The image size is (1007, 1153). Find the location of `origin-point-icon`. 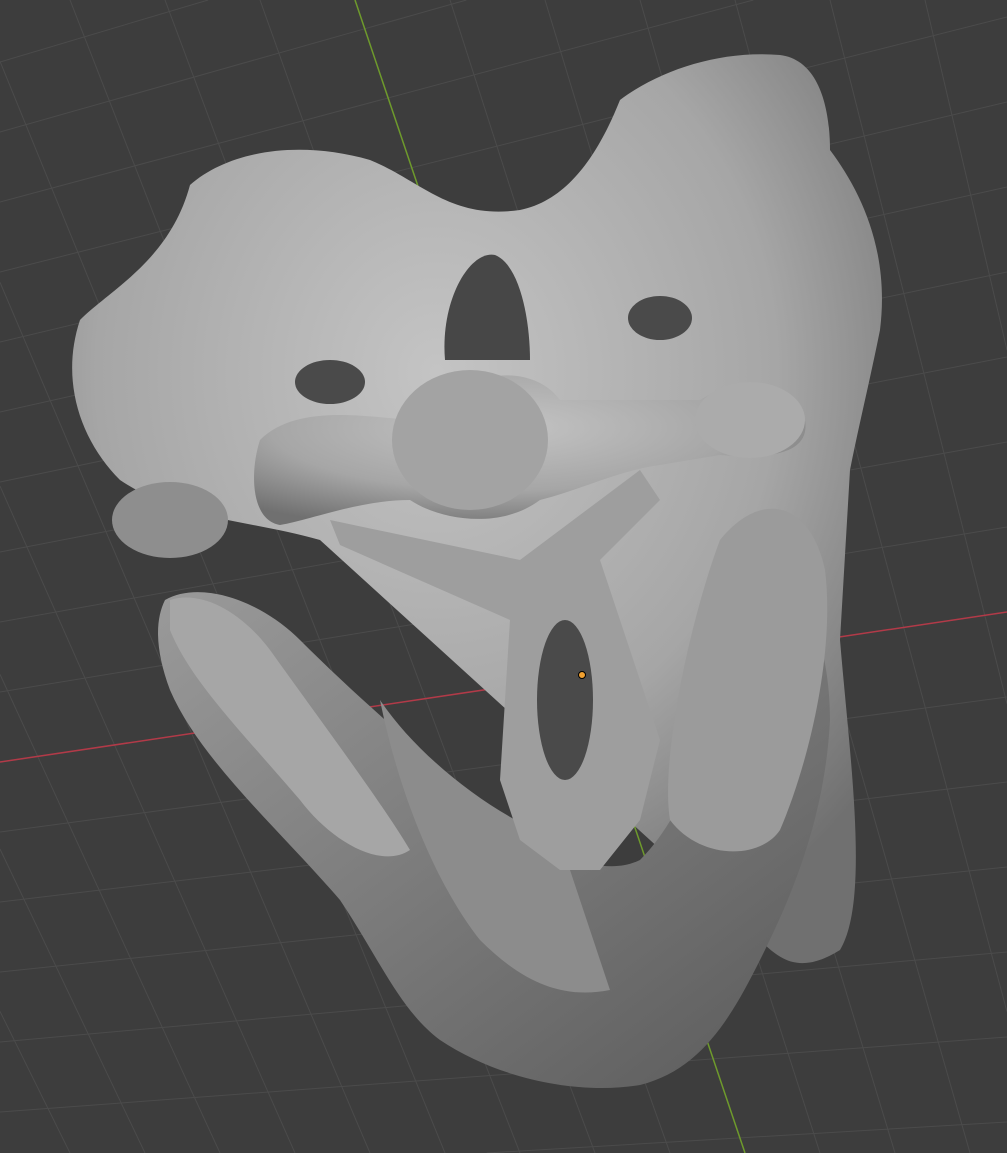

origin-point-icon is located at coordinates (582, 675).